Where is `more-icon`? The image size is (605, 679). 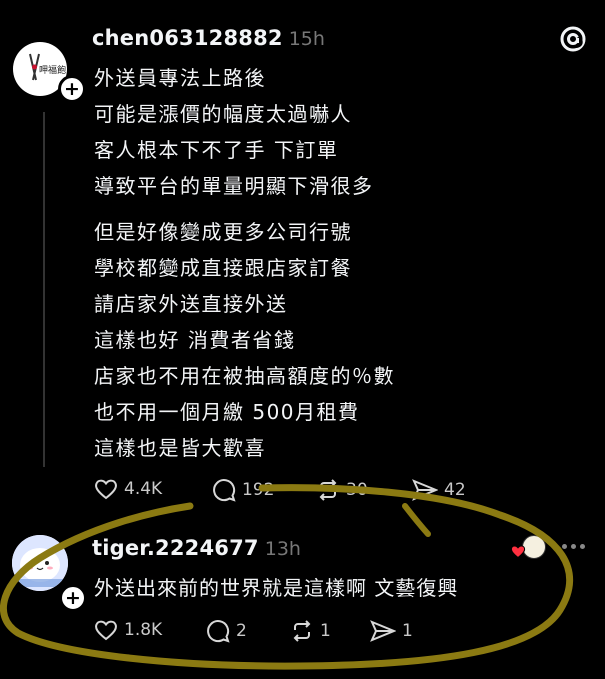
more-icon is located at coordinates (573, 546).